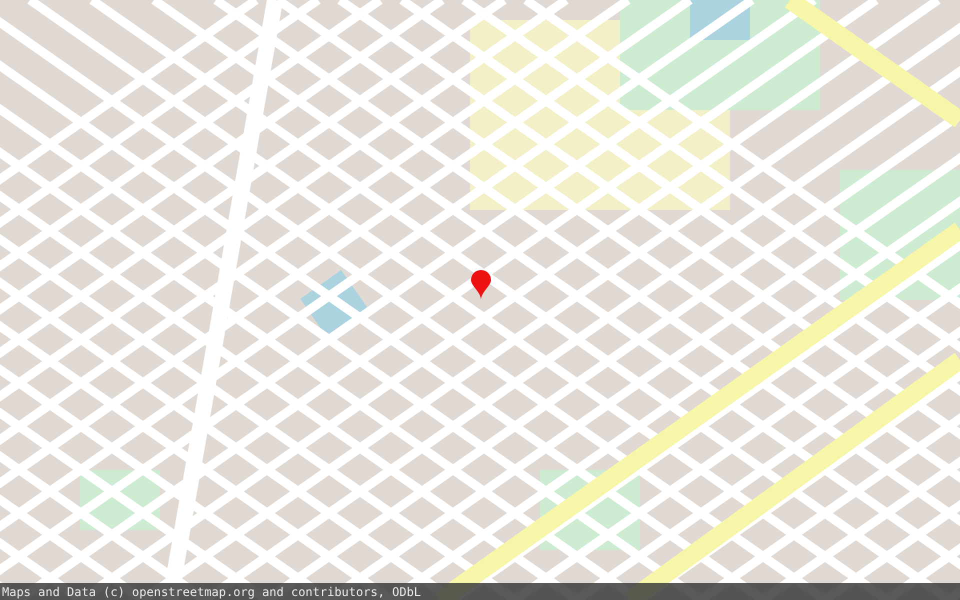 This screenshot has height=600, width=960. Describe the element at coordinates (211, 591) in the screenshot. I see `attribution-text: Maps and Data (c) openstreetmap.org and contributors, ODbL` at that location.